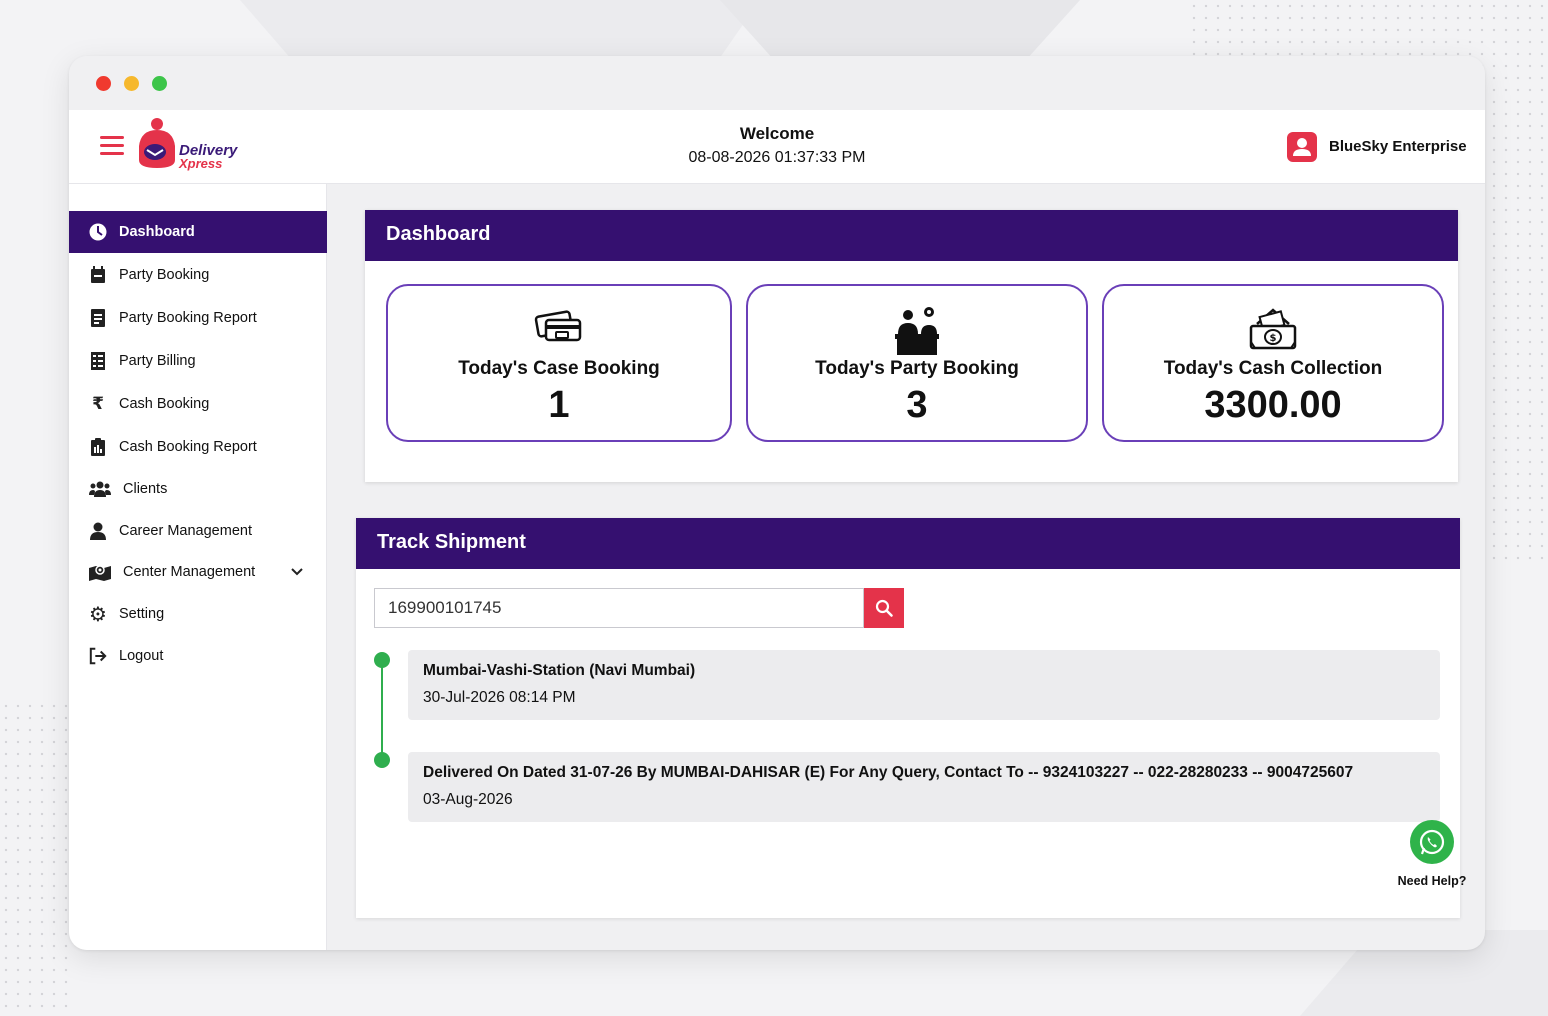  Describe the element at coordinates (559, 405) in the screenshot. I see `stat-value: 1` at that location.